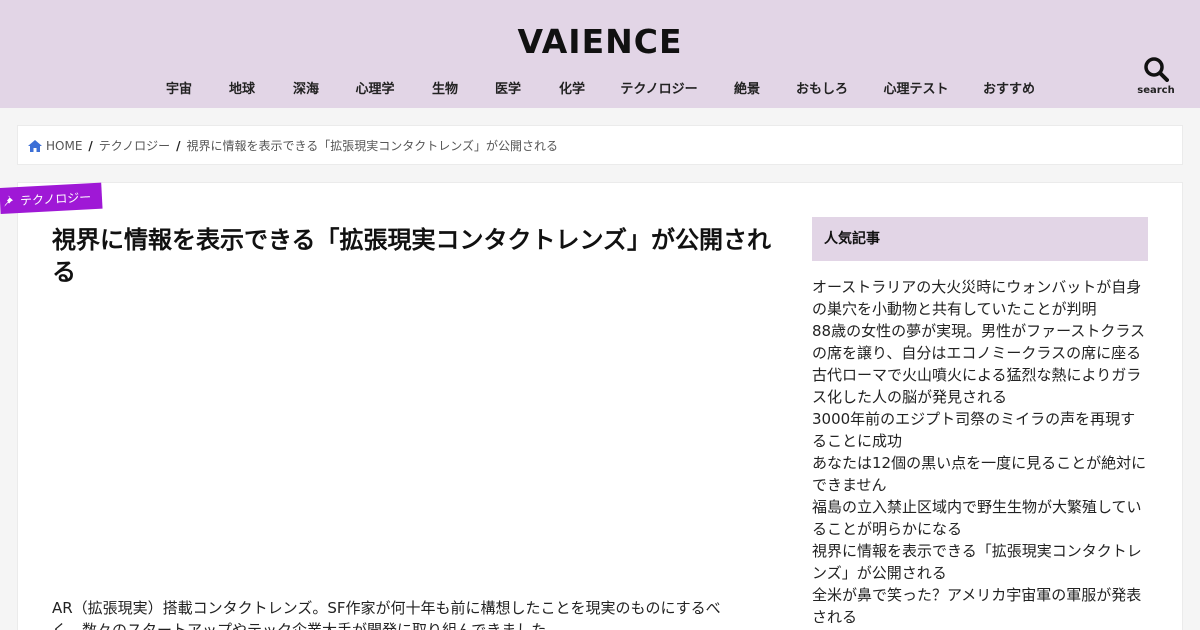 The height and width of the screenshot is (630, 1200). Describe the element at coordinates (980, 474) in the screenshot. I see `popular-item: あなたは12個の黒い点を一度に見ることが絶対にできません` at that location.